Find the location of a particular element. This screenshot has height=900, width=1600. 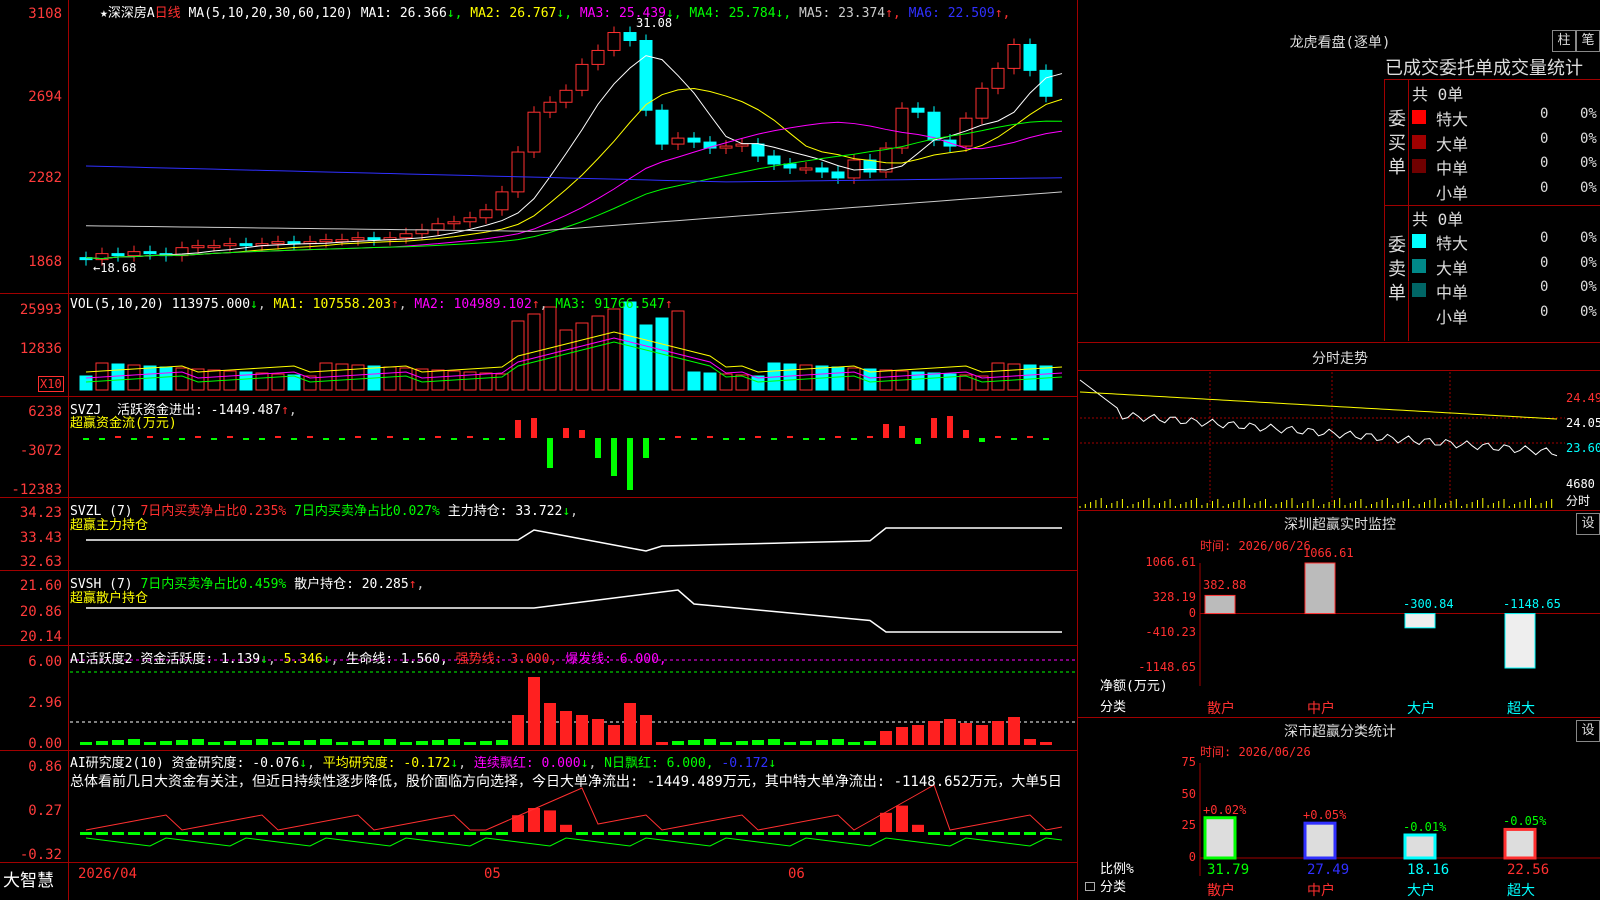

buy-orders-label: 委买单 is located at coordinates (1397, 143).